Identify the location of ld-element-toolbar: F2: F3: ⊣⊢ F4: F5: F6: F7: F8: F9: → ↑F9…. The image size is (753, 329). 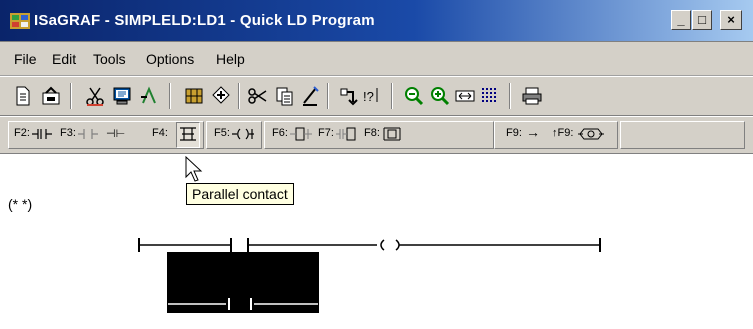
(376, 135).